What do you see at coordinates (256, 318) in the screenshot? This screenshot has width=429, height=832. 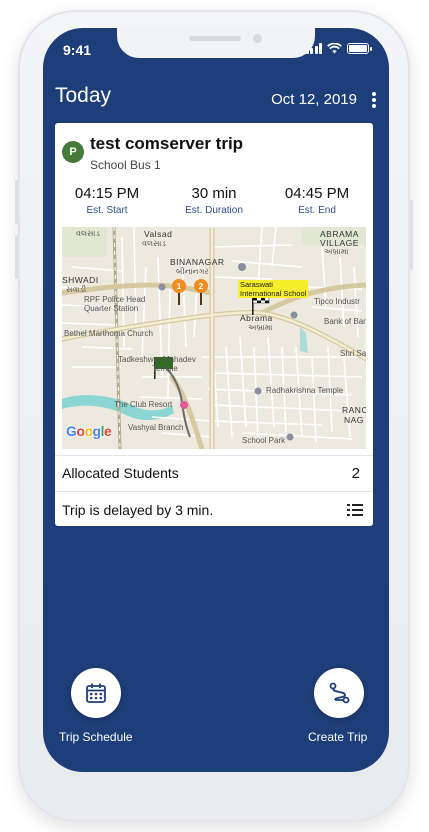 I see `map-label-abrama: Abrama` at bounding box center [256, 318].